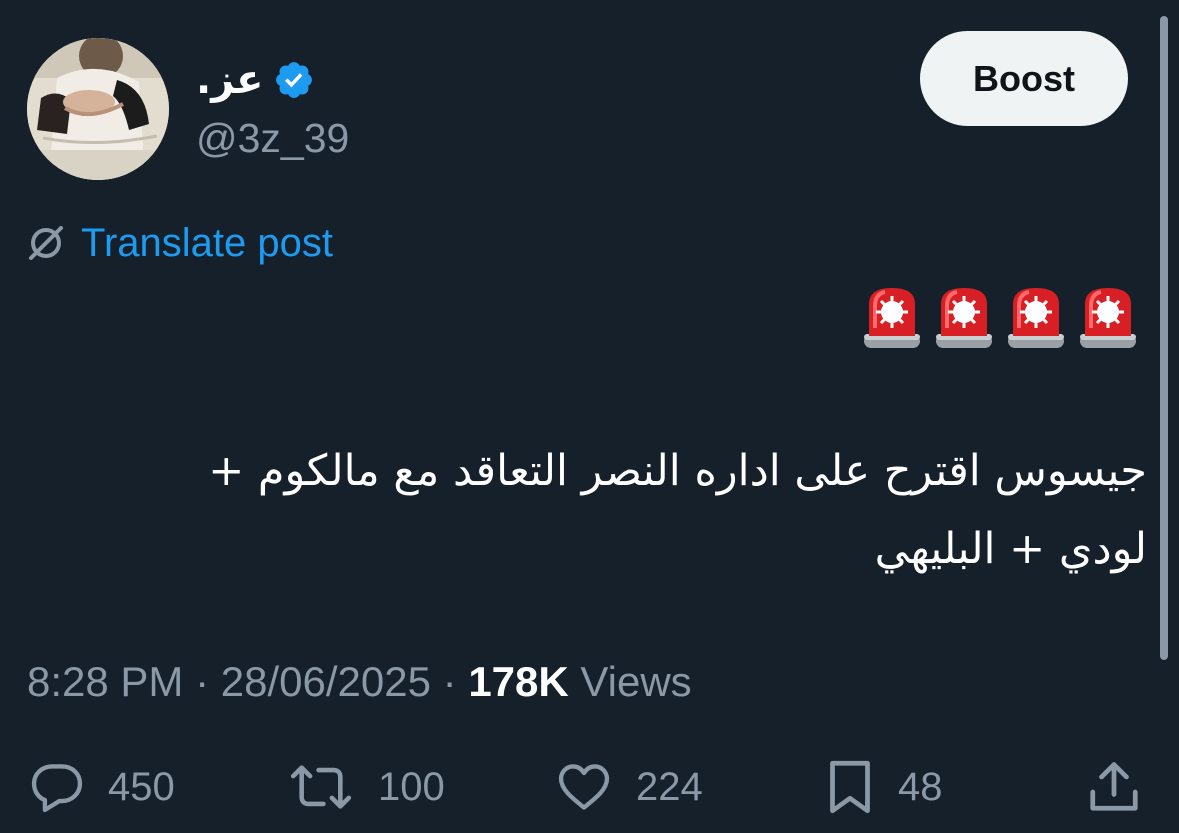 Image resolution: width=1179 pixels, height=833 pixels. Describe the element at coordinates (1164, 338) in the screenshot. I see `scrollbar` at that location.